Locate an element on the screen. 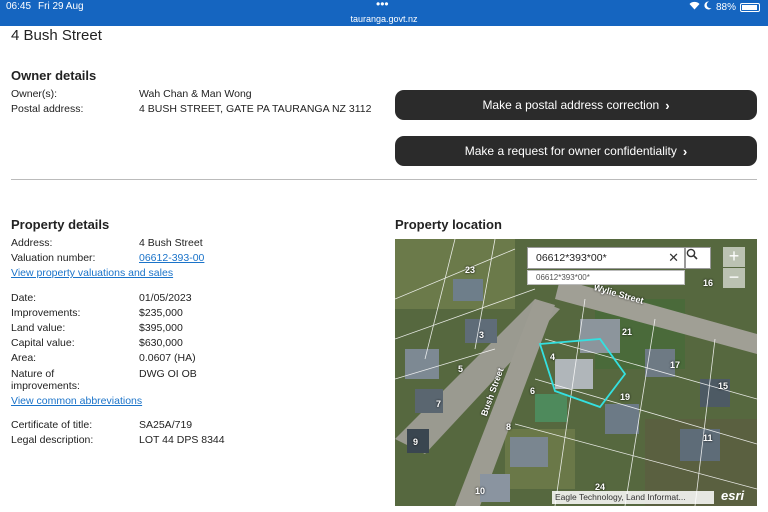 Image resolution: width=768 pixels, height=512 pixels. owners-label: Owner(s): is located at coordinates (34, 94).